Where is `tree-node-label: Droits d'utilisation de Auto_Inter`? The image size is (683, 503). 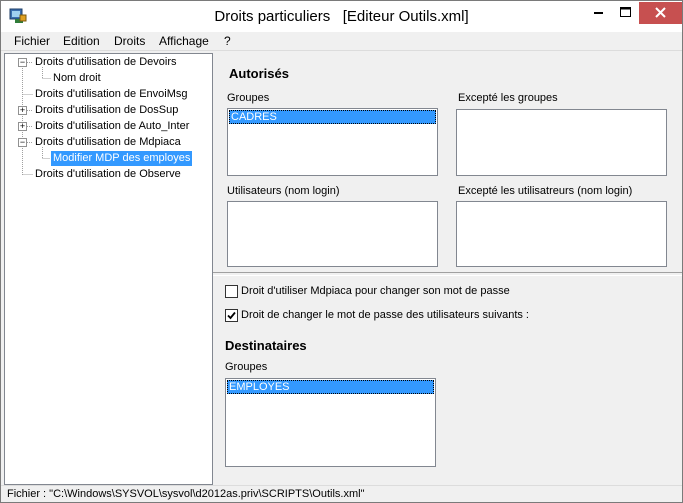
tree-node-label: Droits d'utilisation de Auto_Inter is located at coordinates (112, 126).